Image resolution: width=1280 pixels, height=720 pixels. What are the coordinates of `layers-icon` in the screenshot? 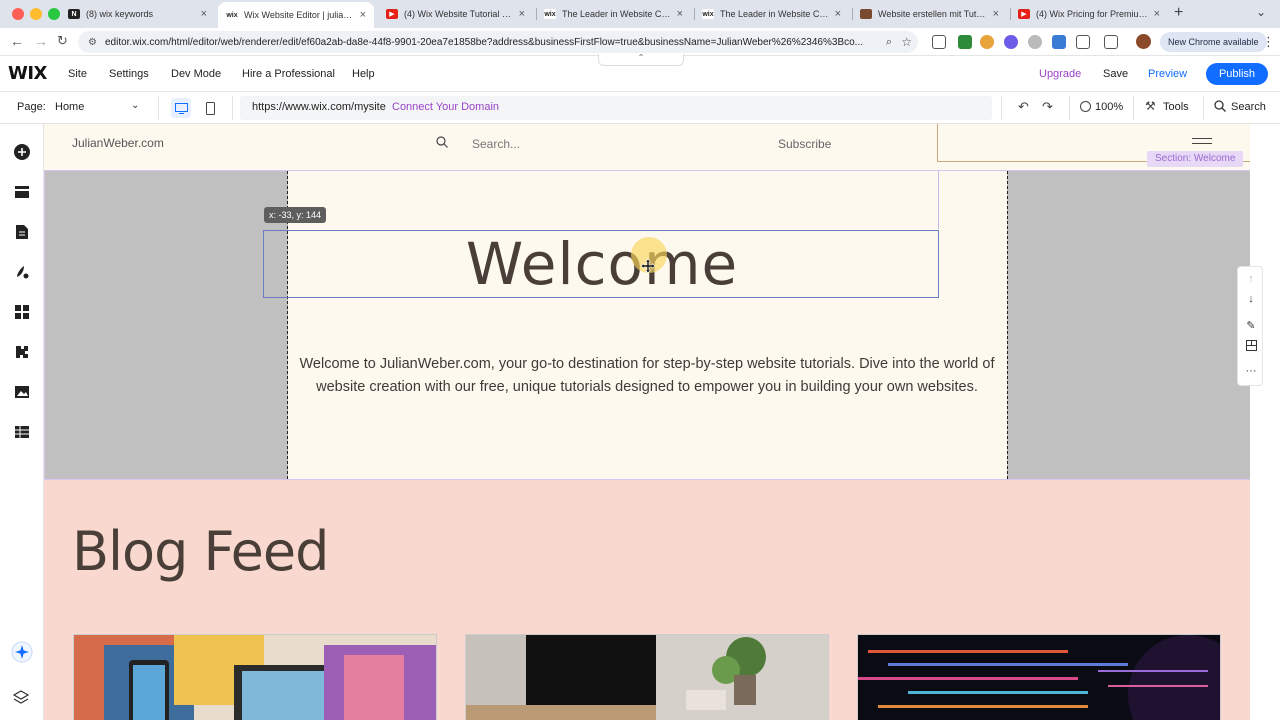 It's located at (21, 698).